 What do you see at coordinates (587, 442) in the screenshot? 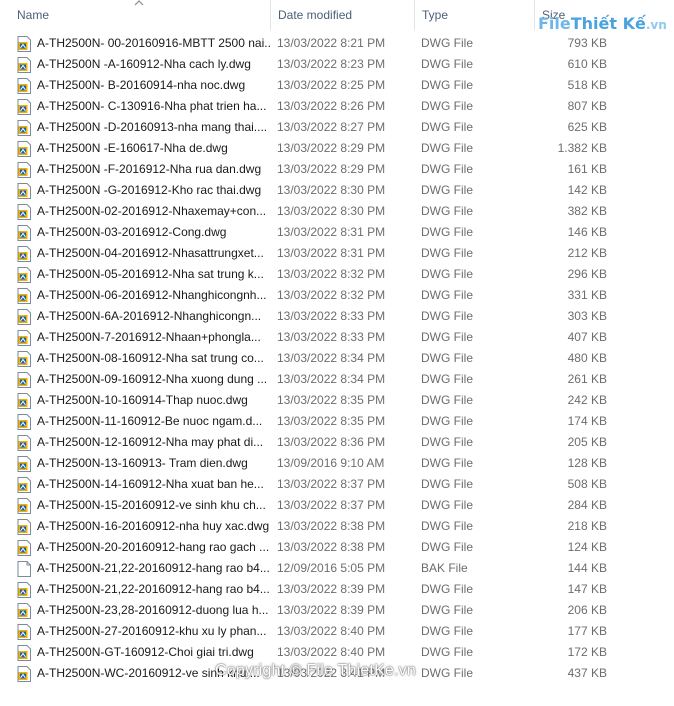
I see `file-size: 205 KB` at bounding box center [587, 442].